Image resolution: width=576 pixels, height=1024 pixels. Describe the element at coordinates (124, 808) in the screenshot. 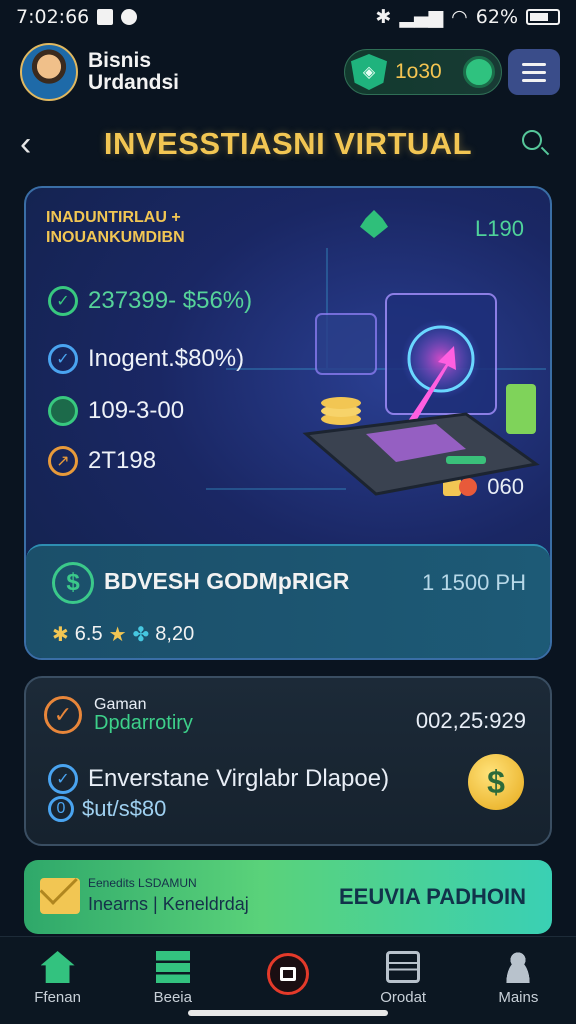

I see `opportunity-row-text: $ut/s$80` at that location.